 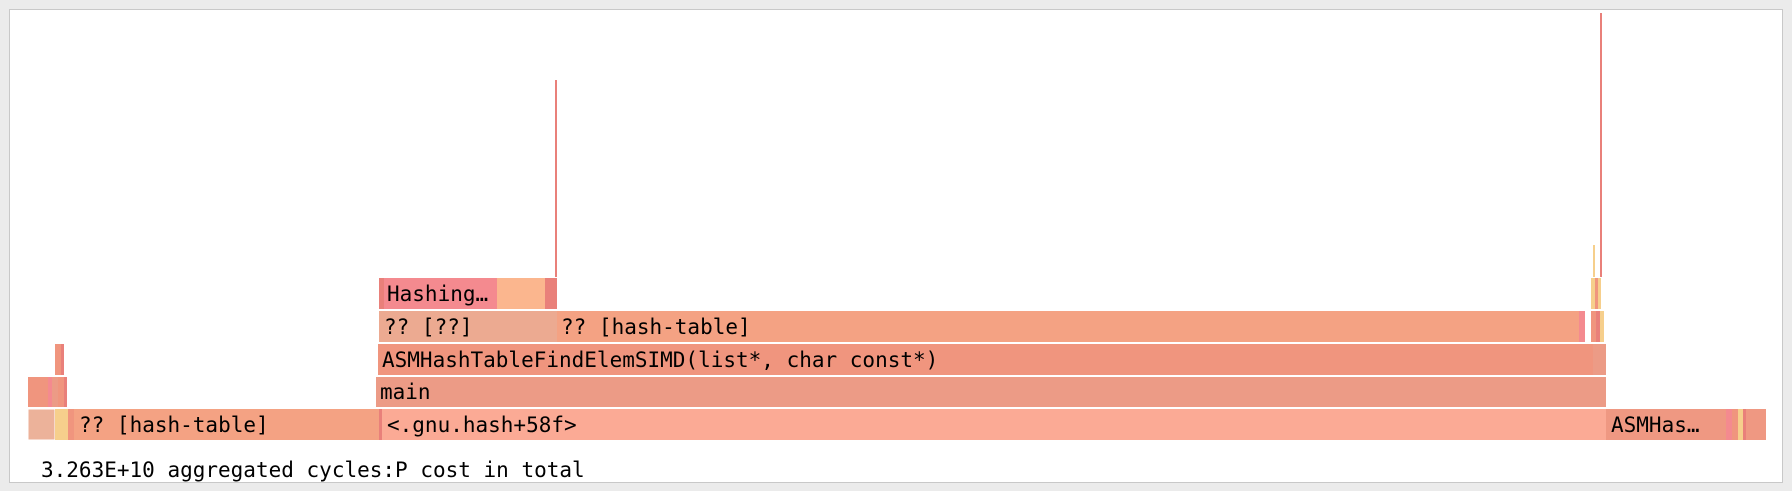 What do you see at coordinates (428, 327) in the screenshot?
I see `frame-label: ?? [??]` at bounding box center [428, 327].